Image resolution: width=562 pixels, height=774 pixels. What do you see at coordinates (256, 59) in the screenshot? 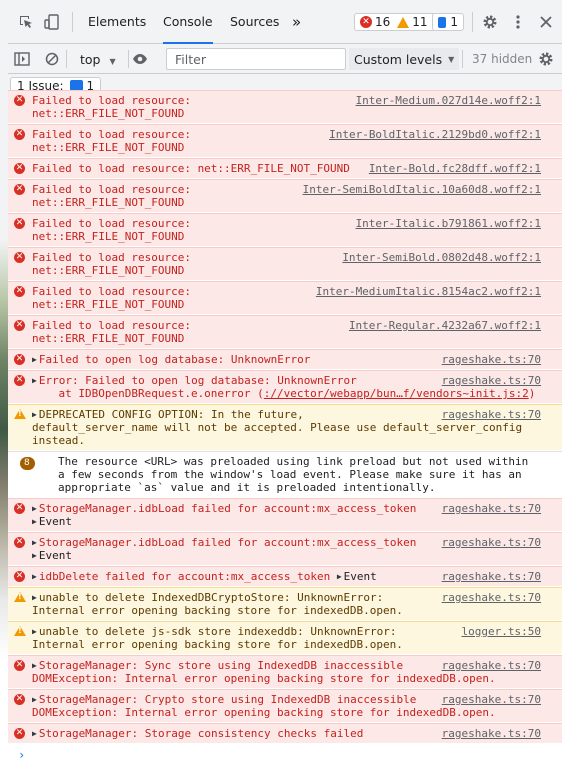
I see `filter-input` at bounding box center [256, 59].